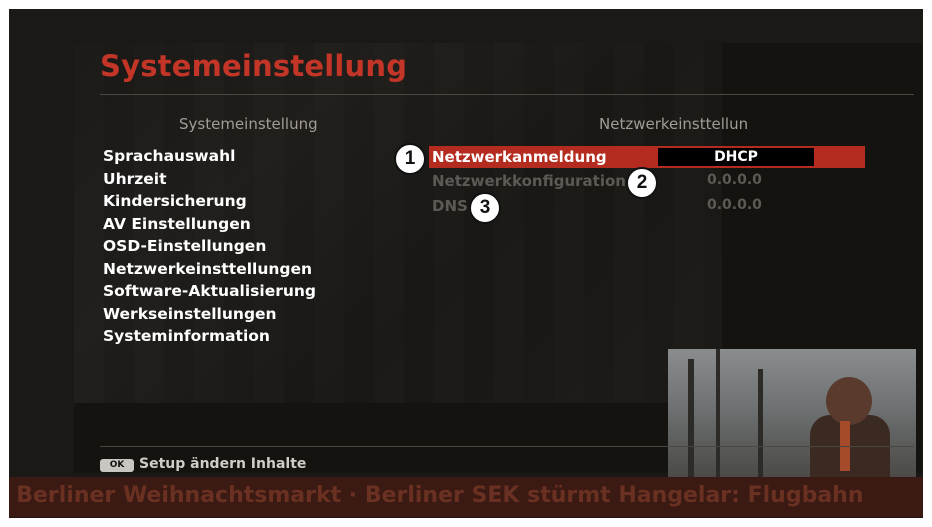 Image resolution: width=932 pixels, height=527 pixels. What do you see at coordinates (209, 179) in the screenshot?
I see `menu-item-uhrzeit: Uhrzeit` at bounding box center [209, 179].